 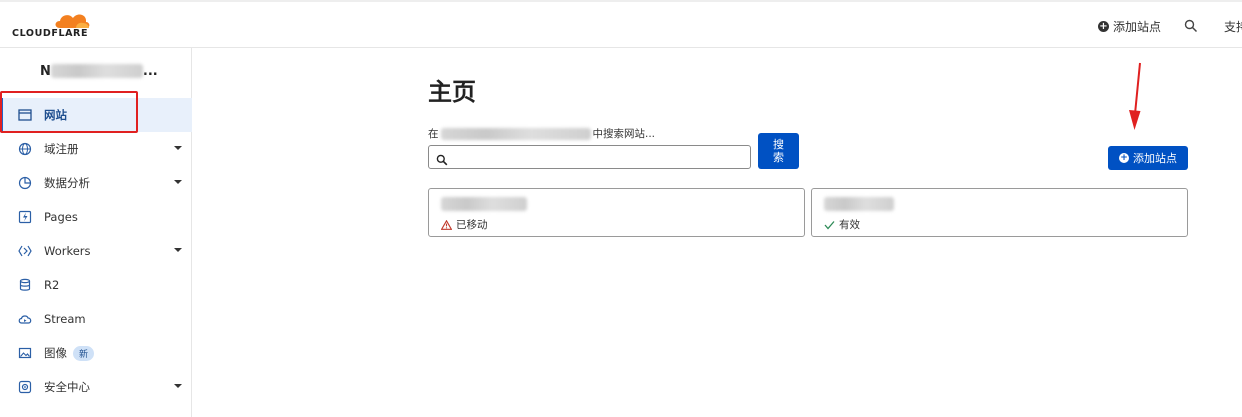 I want to click on pie-chart-icon, so click(x=25, y=183).